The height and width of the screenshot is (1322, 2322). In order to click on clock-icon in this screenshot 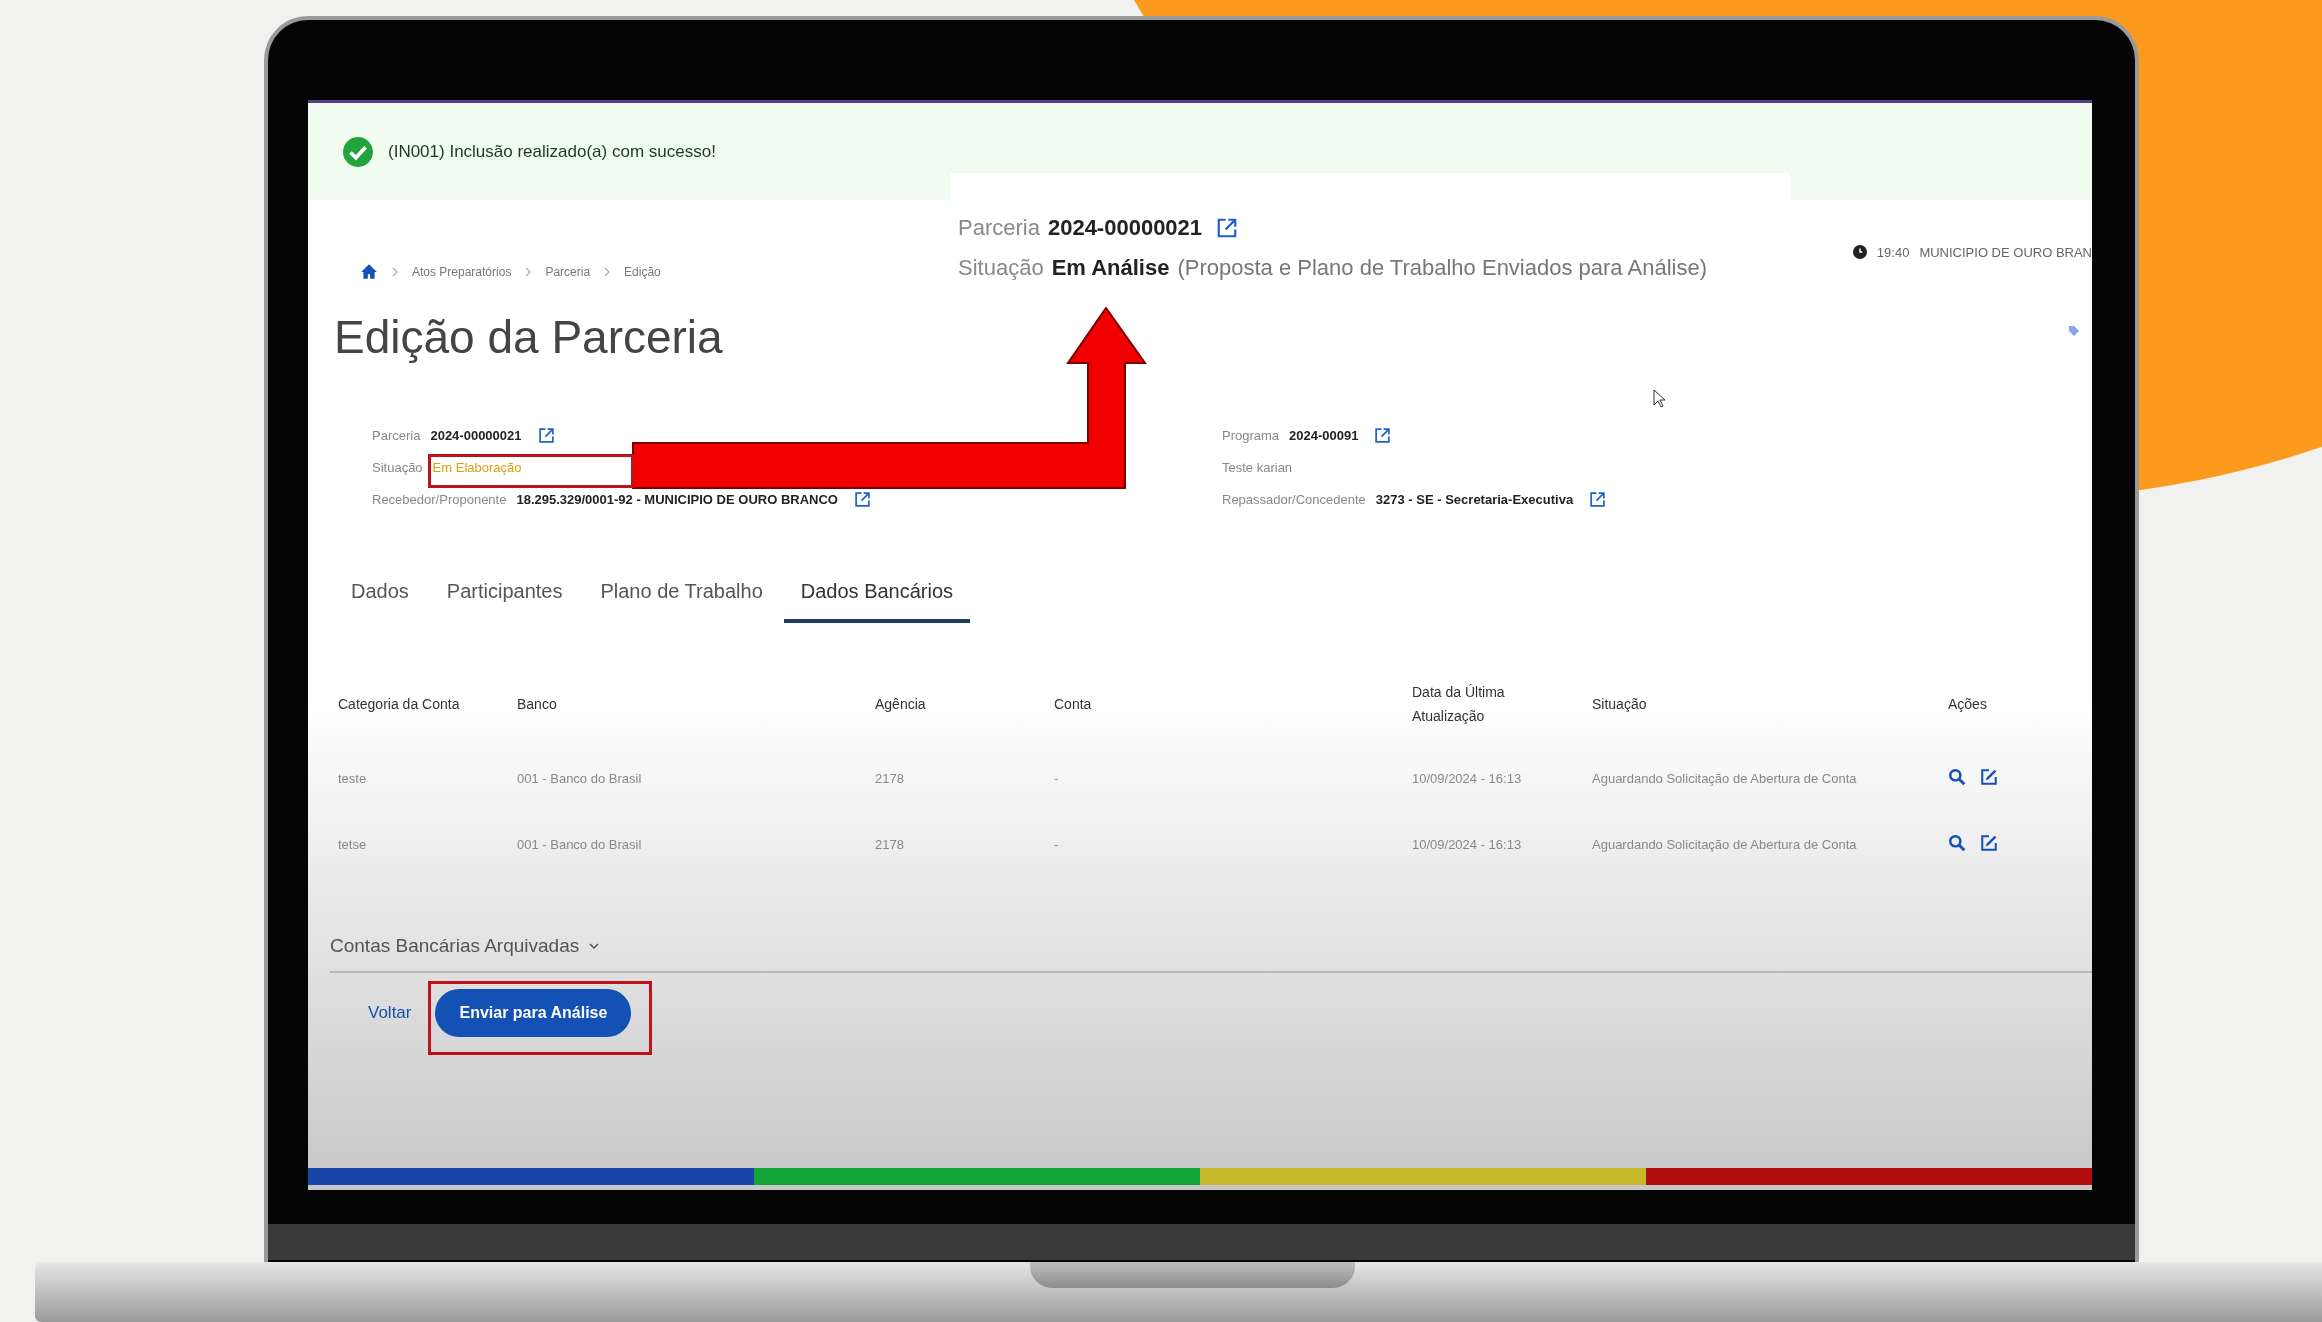, I will do `click(1859, 252)`.